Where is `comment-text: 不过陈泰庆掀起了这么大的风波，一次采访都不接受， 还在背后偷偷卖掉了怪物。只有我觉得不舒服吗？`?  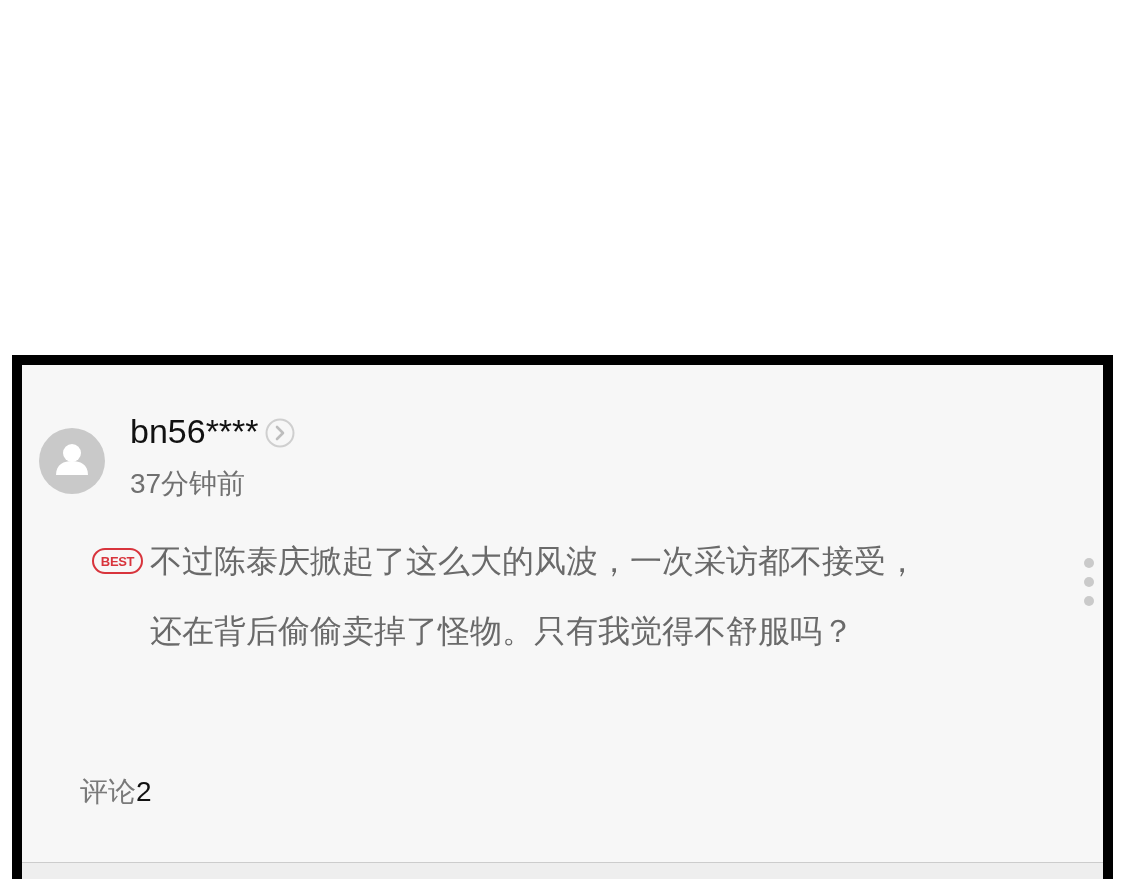
comment-text: 不过陈泰庆掀起了这么大的风波，一次采访都不接受， 还在背后偷偷卖掉了怪物。只有我觉得不舒服吗？ is located at coordinates (534, 596).